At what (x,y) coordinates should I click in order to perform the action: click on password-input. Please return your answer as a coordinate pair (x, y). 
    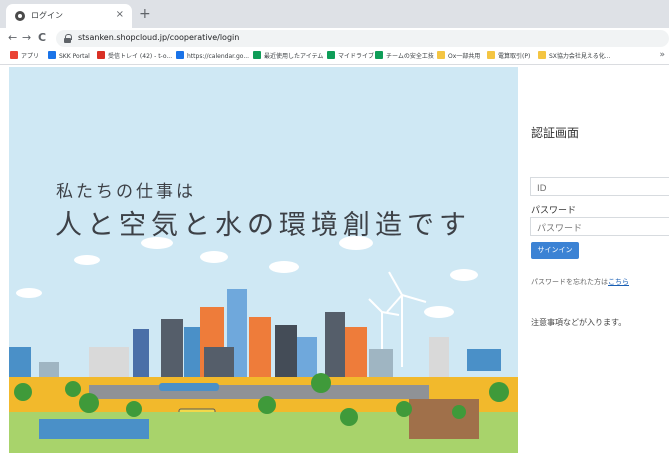
    Looking at the image, I should click on (599, 226).